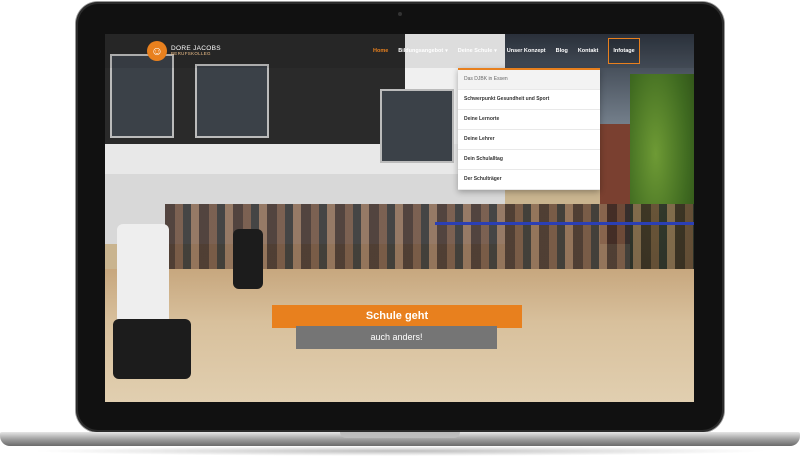 Image resolution: width=800 pixels, height=459 pixels. I want to click on nav-infotage-button: Infotage, so click(624, 51).